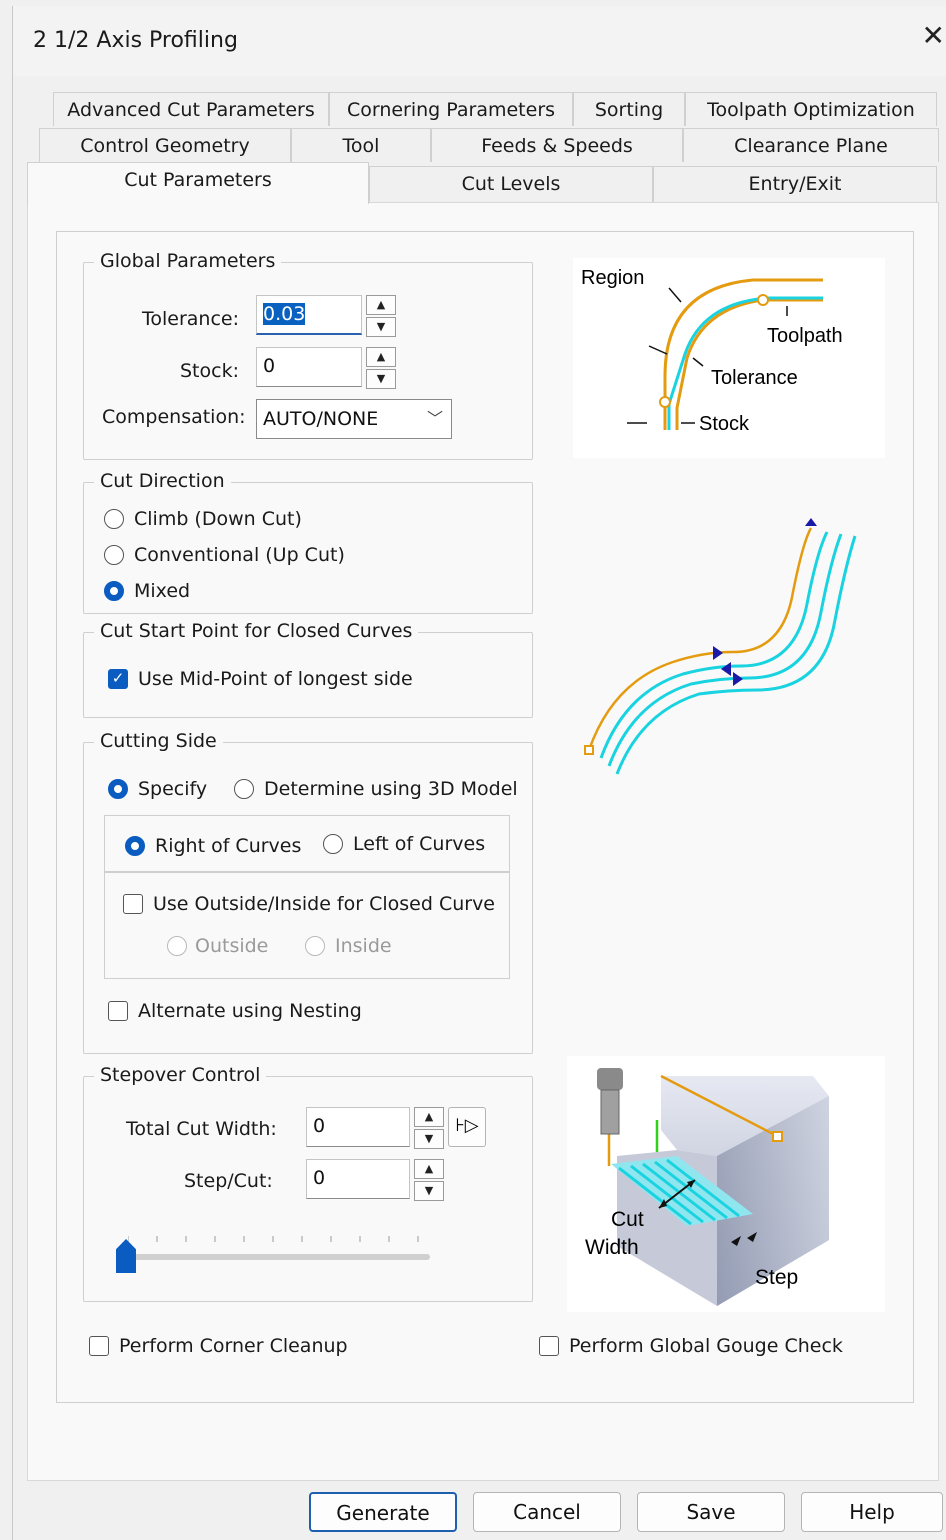 This screenshot has width=946, height=1540. Describe the element at coordinates (557, 145) in the screenshot. I see `tab-feeds-speeds: Feeds & Speeds` at that location.